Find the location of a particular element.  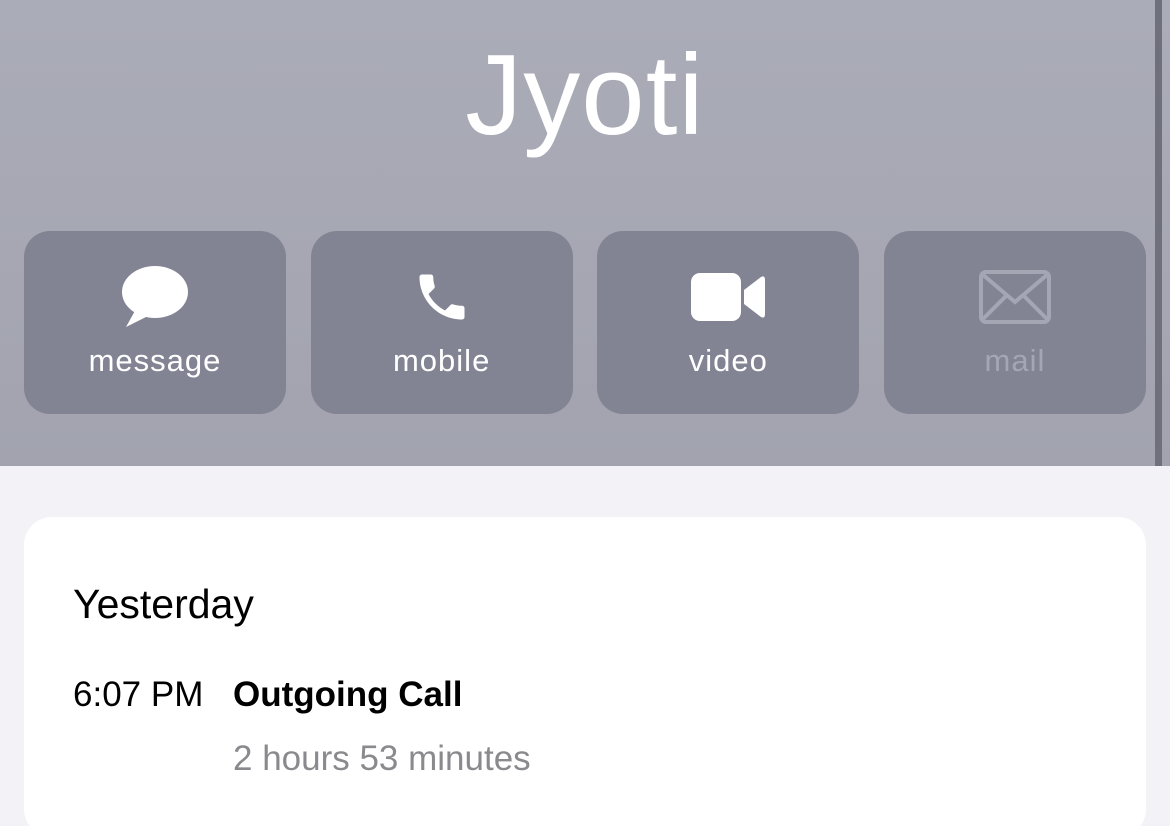

mobile-call-button: mobile is located at coordinates (441, 322).